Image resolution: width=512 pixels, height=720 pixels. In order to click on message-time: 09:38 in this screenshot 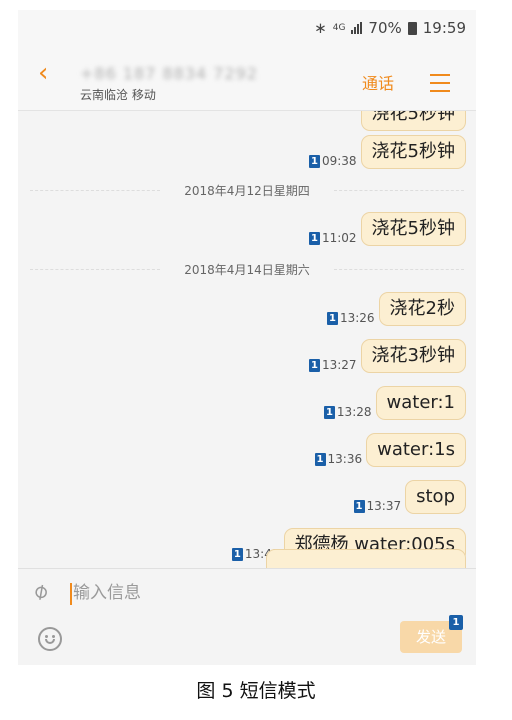, I will do `click(339, 161)`.